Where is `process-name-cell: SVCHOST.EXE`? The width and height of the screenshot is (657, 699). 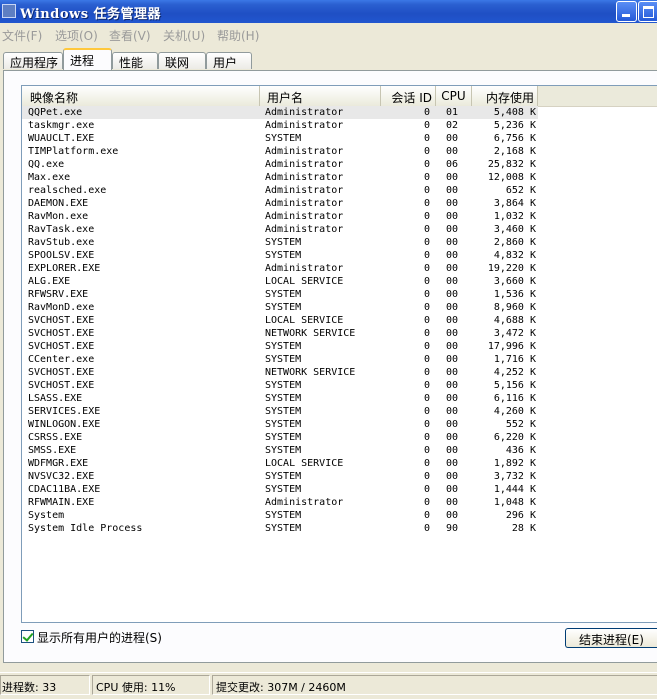 process-name-cell: SVCHOST.EXE is located at coordinates (61, 346).